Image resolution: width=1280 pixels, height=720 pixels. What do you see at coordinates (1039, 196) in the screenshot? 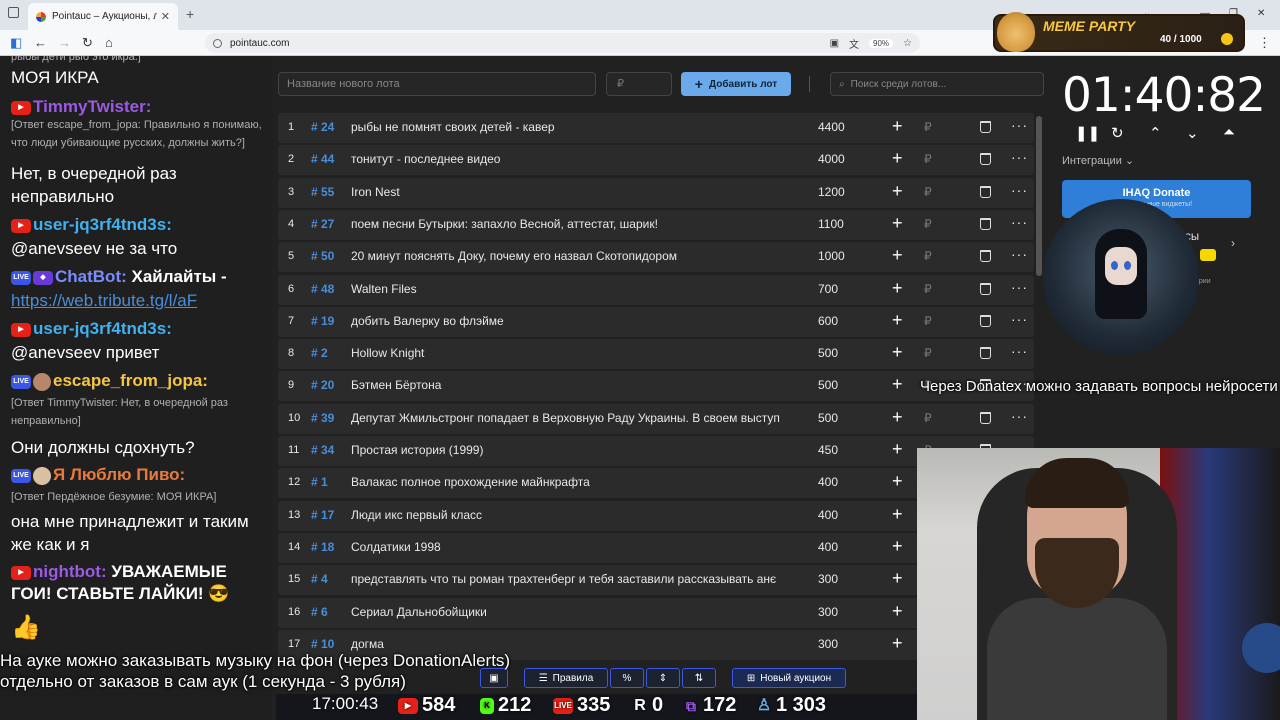
I see `lots-scrollbar` at bounding box center [1039, 196].